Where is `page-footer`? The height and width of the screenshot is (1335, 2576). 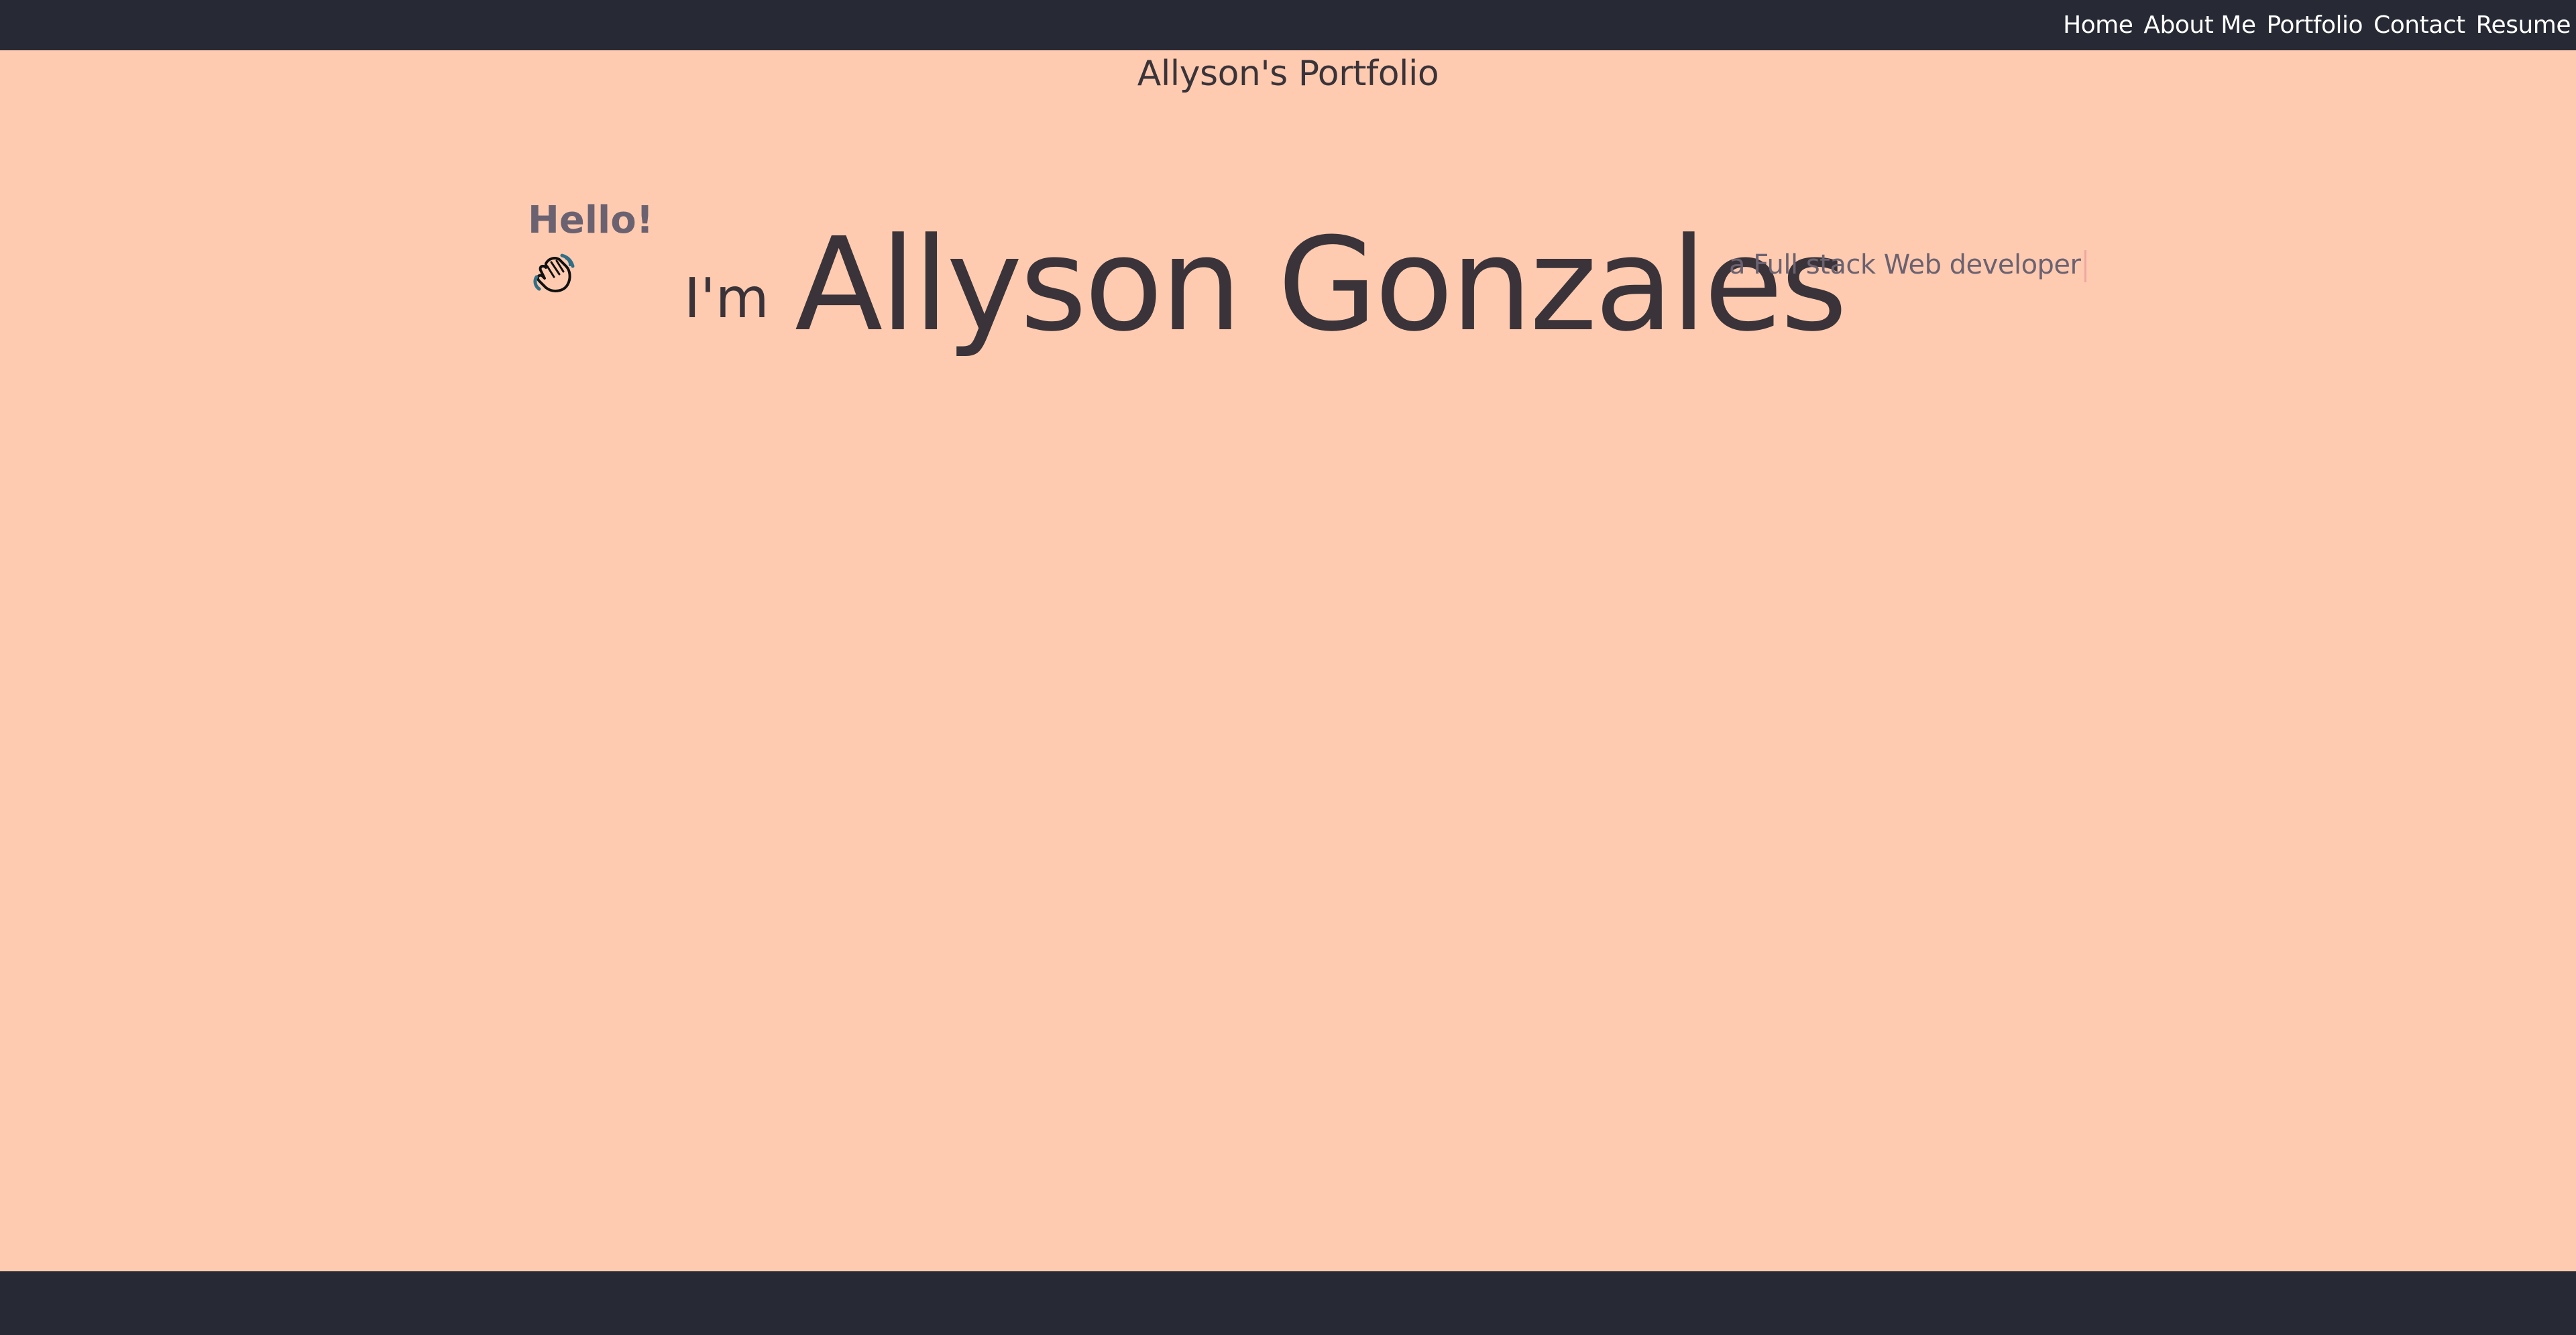
page-footer is located at coordinates (1288, 1303).